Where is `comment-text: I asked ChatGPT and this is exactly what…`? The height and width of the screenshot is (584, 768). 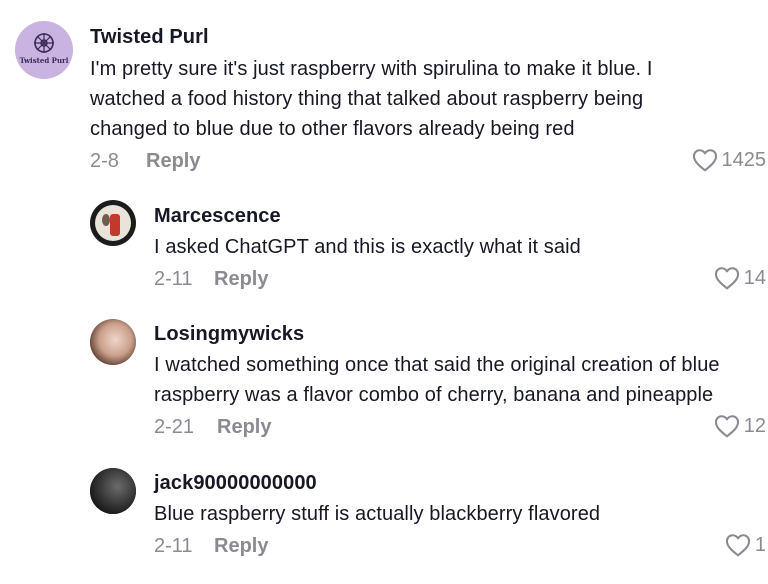 comment-text: I asked ChatGPT and this is exactly what… is located at coordinates (367, 247).